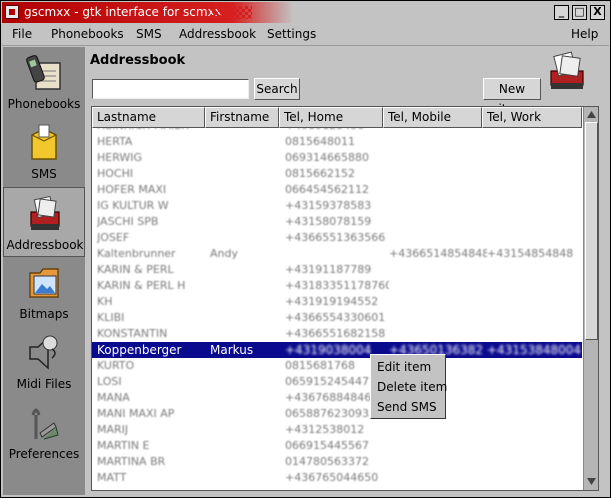 The image size is (611, 498). What do you see at coordinates (131, 461) in the screenshot?
I see `table-cell: MARTINA BR` at bounding box center [131, 461].